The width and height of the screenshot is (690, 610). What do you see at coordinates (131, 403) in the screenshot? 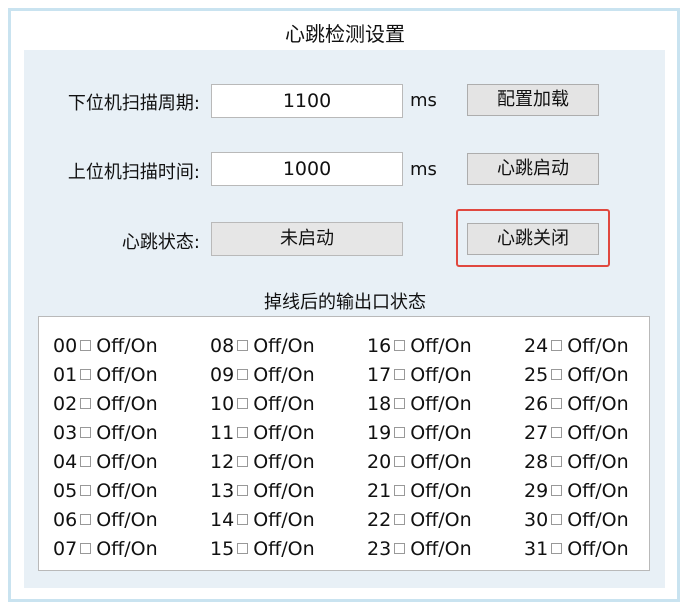
I see `output-item: 02 Off/On` at bounding box center [131, 403].